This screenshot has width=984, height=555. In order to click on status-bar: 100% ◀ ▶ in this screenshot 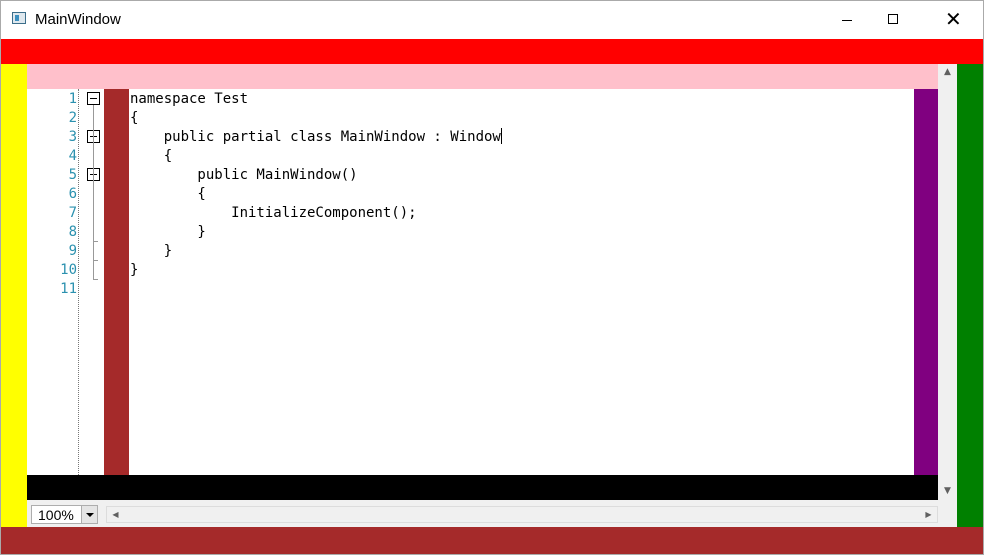, I will do `click(492, 513)`.